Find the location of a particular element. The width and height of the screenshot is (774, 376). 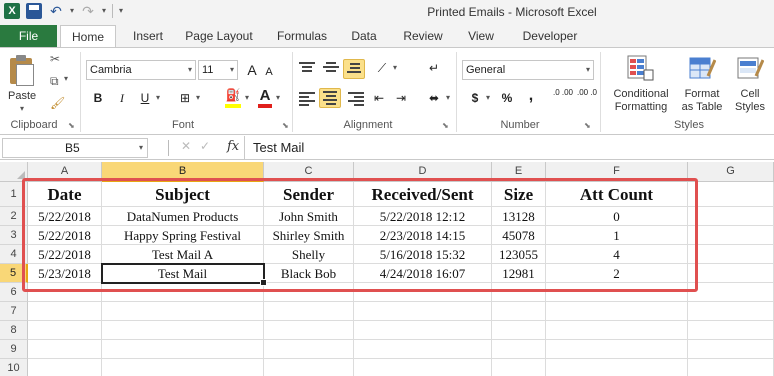

align-top-icon is located at coordinates (307, 69).